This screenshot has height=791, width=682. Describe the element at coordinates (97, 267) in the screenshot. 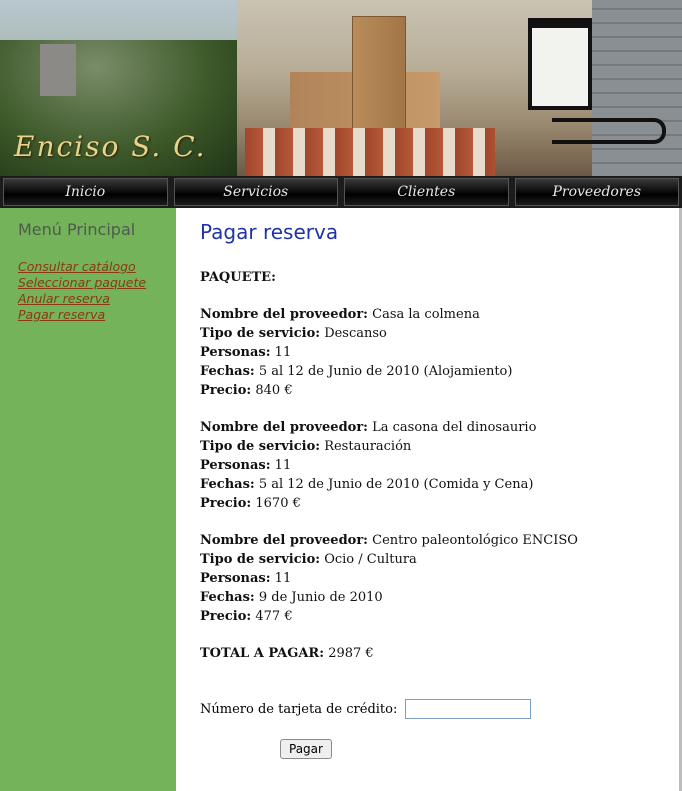

I see `sidebar-link-consultar-catalogo: Consultar catálogo` at that location.